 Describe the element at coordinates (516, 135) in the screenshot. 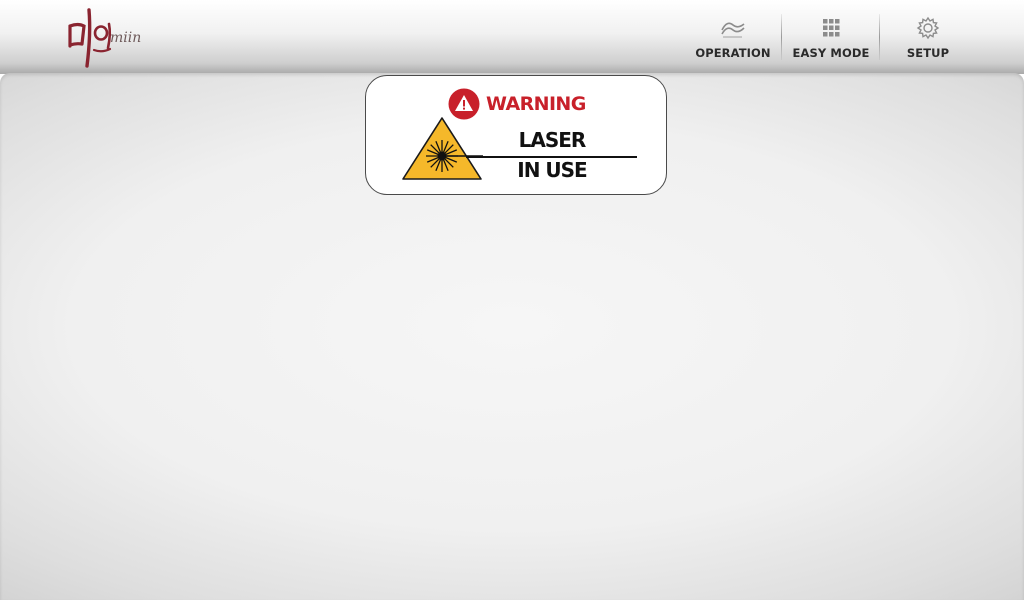

I see `laser-warning-panel: WARNING LASER IN USE` at that location.